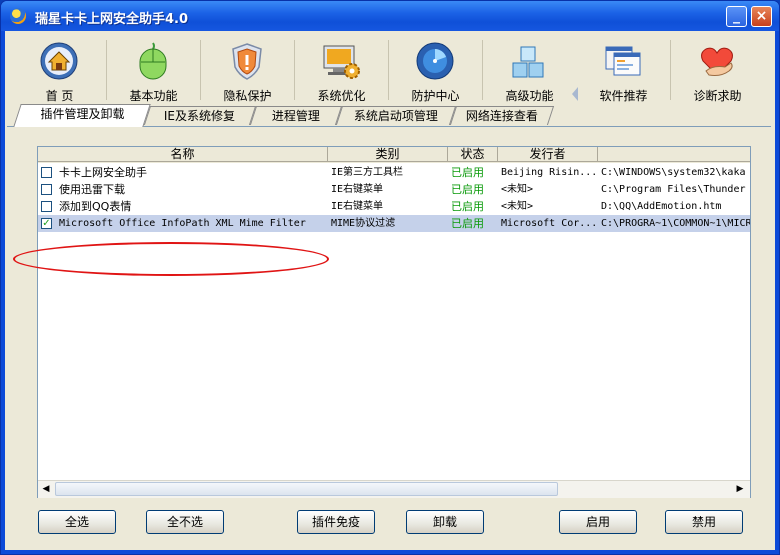 The width and height of the screenshot is (780, 555). What do you see at coordinates (367, 172) in the screenshot?
I see `plugin-category: IE第三方工具栏` at bounding box center [367, 172].